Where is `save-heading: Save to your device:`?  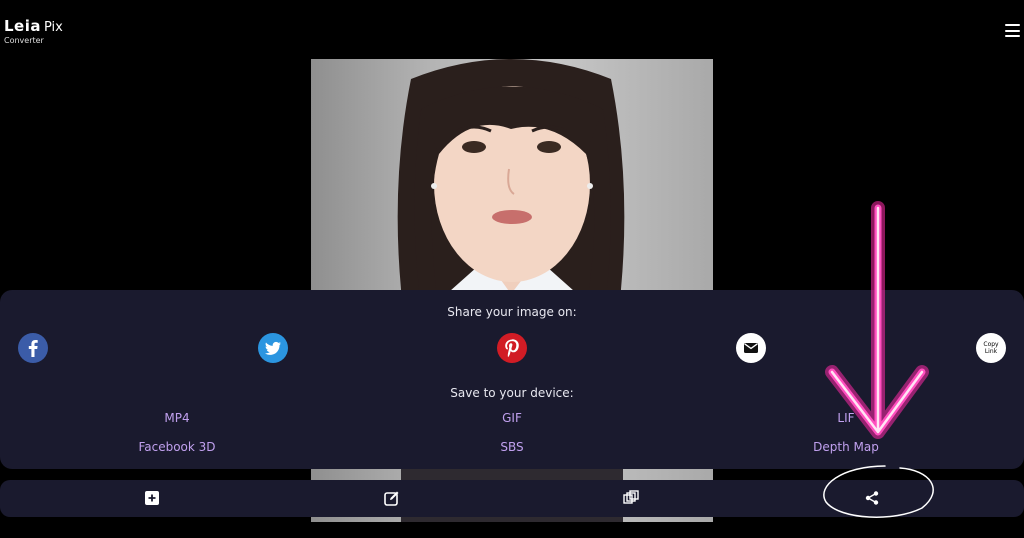
save-heading: Save to your device: is located at coordinates (512, 393).